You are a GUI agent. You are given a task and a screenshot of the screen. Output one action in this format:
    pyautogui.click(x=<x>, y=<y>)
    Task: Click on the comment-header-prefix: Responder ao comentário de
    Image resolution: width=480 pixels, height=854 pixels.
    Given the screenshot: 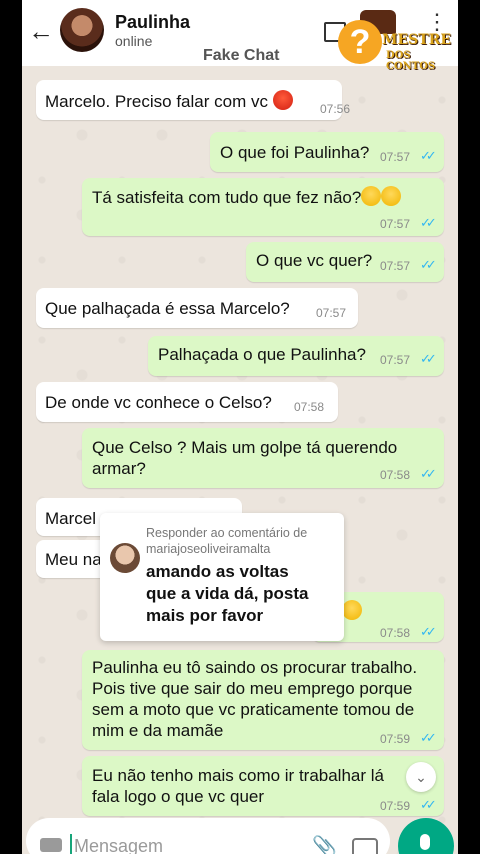 What is the action you would take?
    pyautogui.click(x=227, y=533)
    